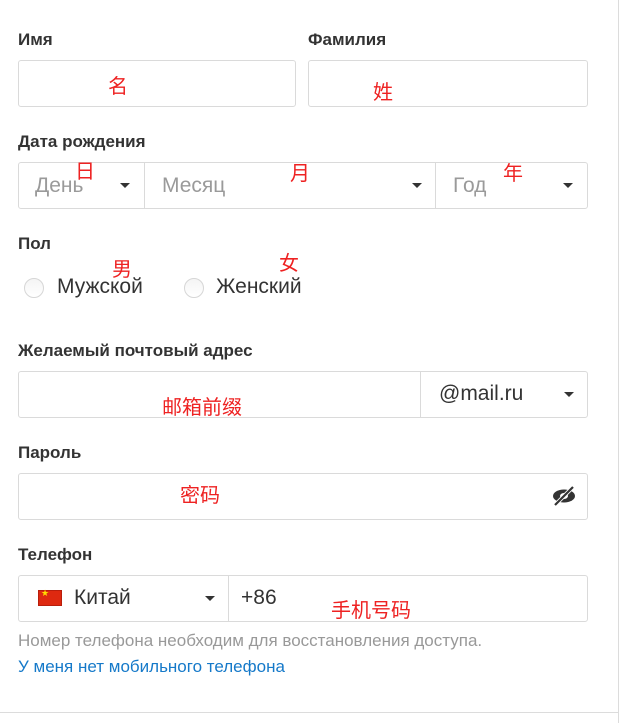 Image resolution: width=624 pixels, height=723 pixels. Describe the element at coordinates (55, 554) in the screenshot. I see `phone-label: Телефон` at that location.